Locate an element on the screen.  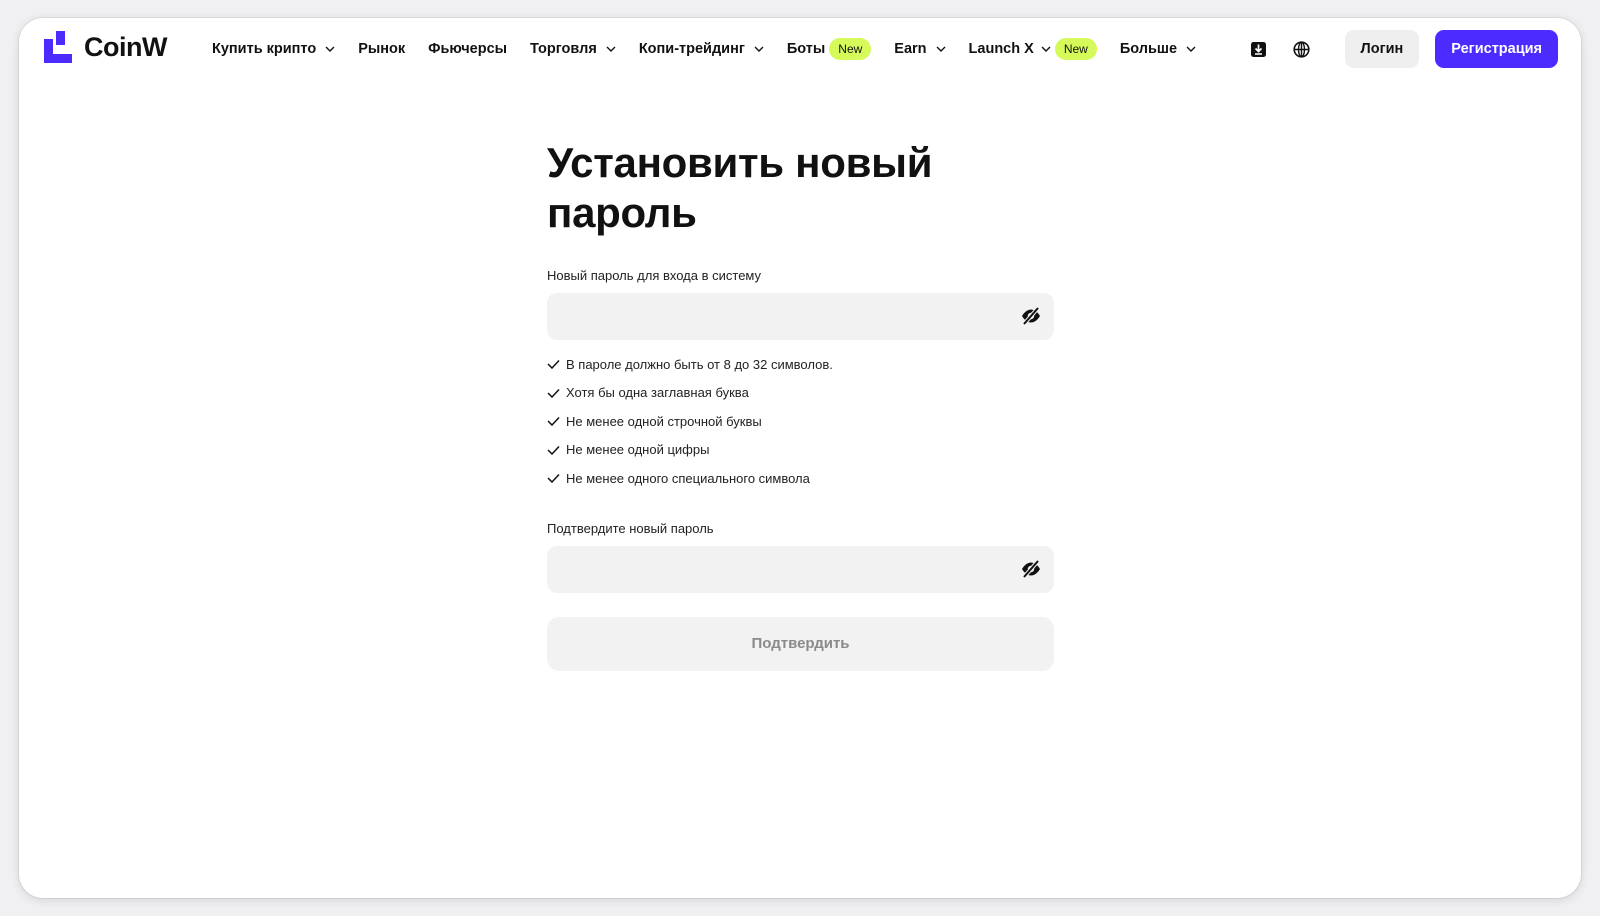
globe-icon is located at coordinates (1301, 49).